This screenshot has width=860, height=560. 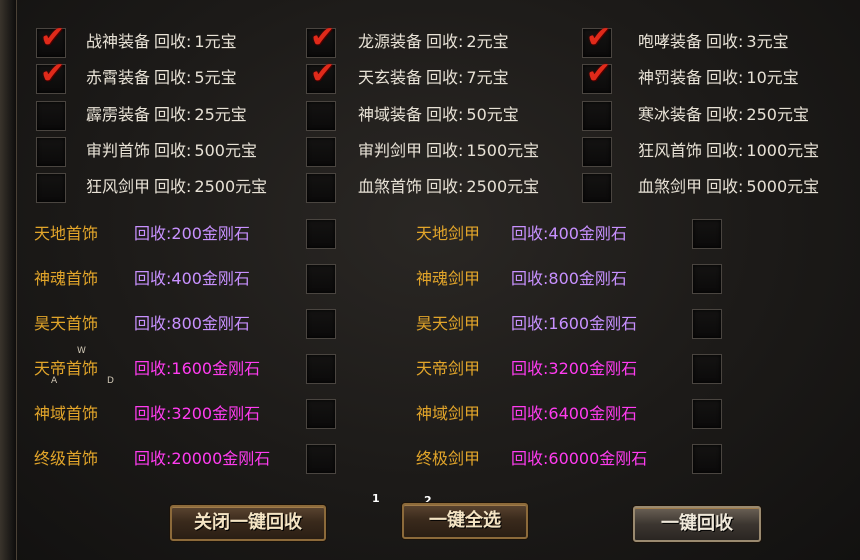 What do you see at coordinates (118, 114) in the screenshot?
I see `item-name: 霹雳装备` at bounding box center [118, 114].